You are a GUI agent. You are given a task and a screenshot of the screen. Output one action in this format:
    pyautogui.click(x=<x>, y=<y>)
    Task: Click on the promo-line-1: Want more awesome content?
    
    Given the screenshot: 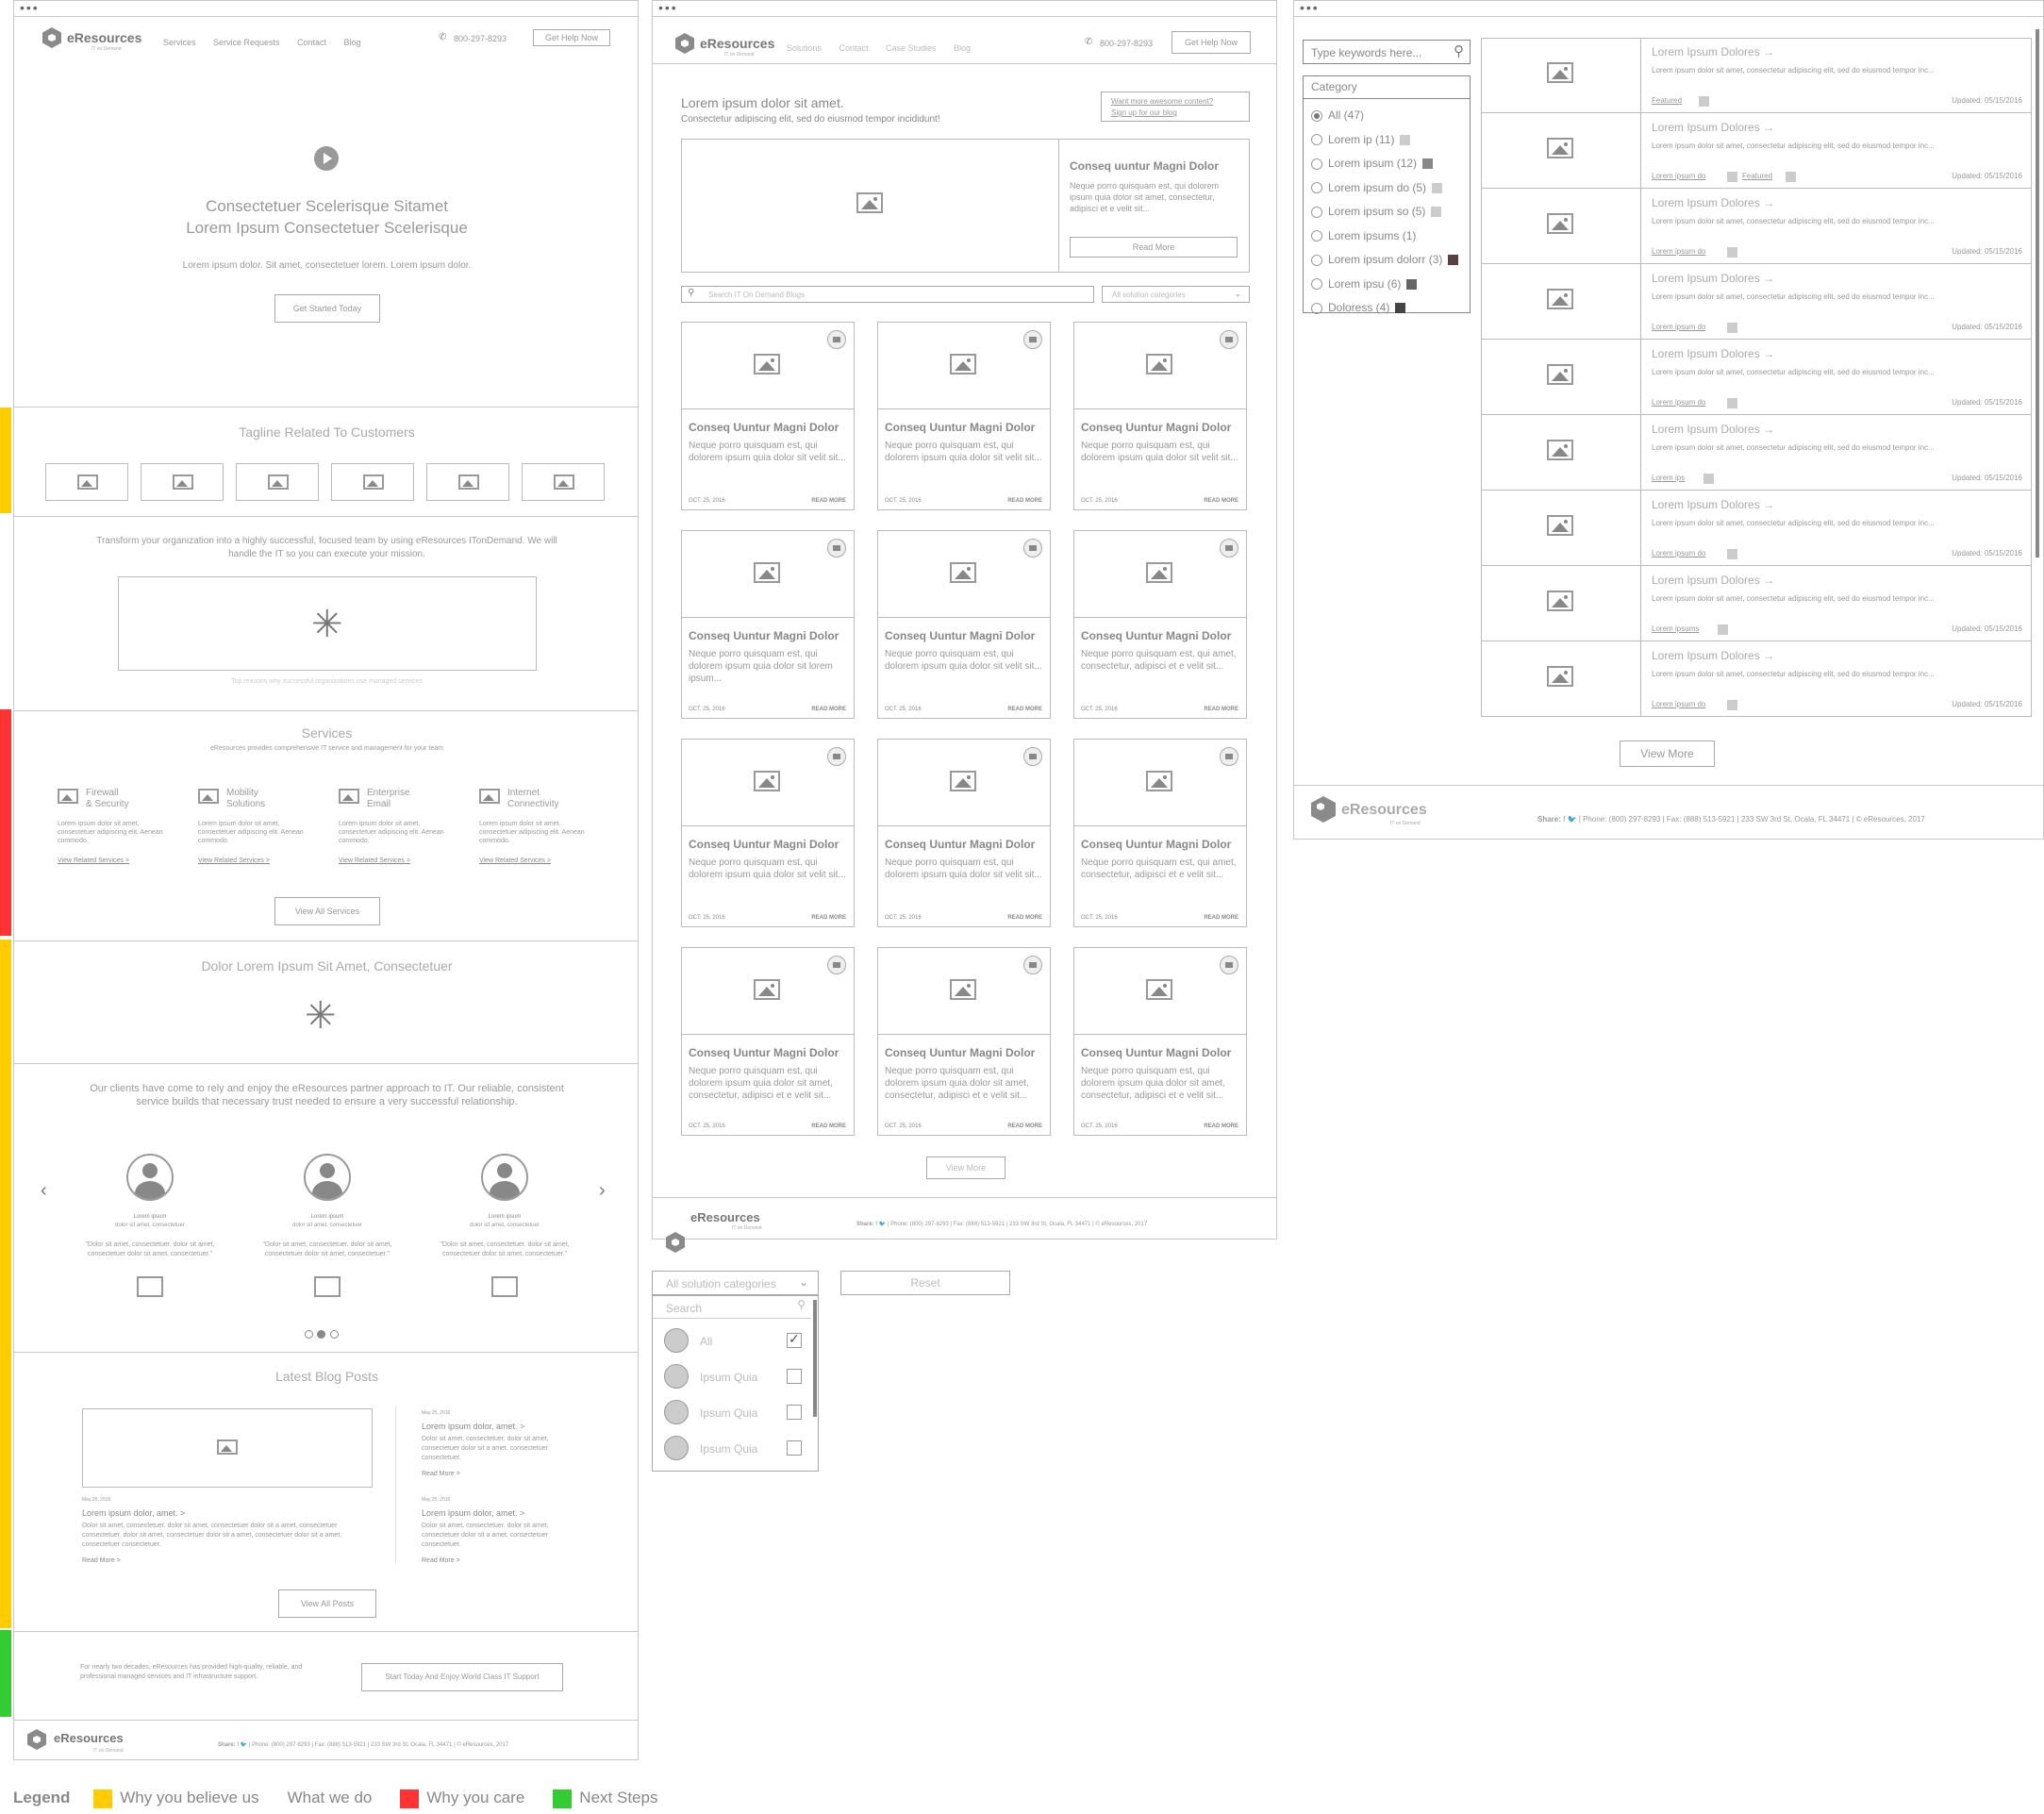 What is the action you would take?
    pyautogui.click(x=1175, y=102)
    